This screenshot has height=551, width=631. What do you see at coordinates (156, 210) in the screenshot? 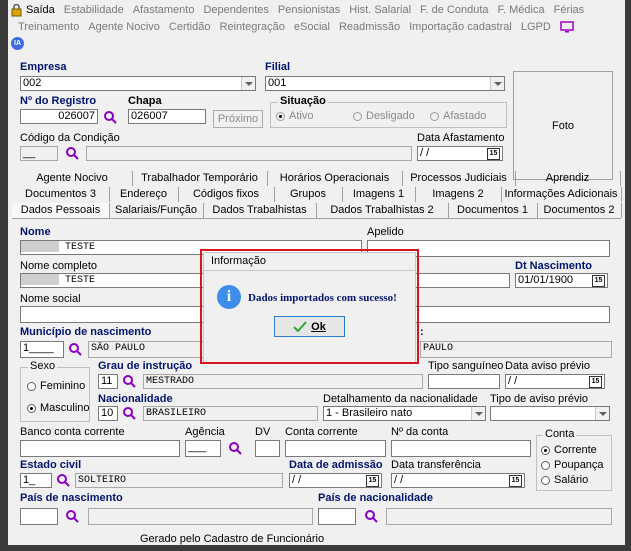
I see `tab-salariais-funcao: Salariais/Função` at bounding box center [156, 210].